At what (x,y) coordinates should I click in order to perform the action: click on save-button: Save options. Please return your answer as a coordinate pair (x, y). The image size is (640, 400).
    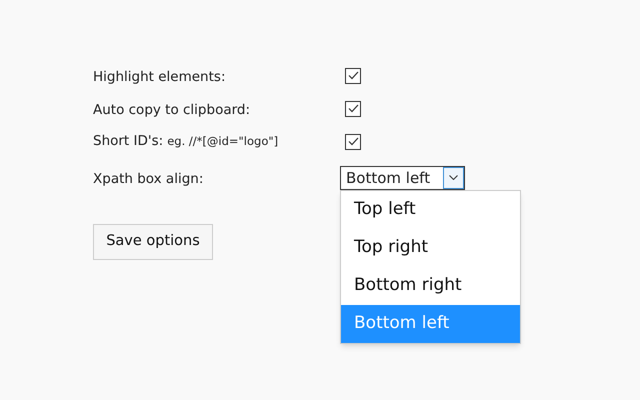
    Looking at the image, I should click on (153, 242).